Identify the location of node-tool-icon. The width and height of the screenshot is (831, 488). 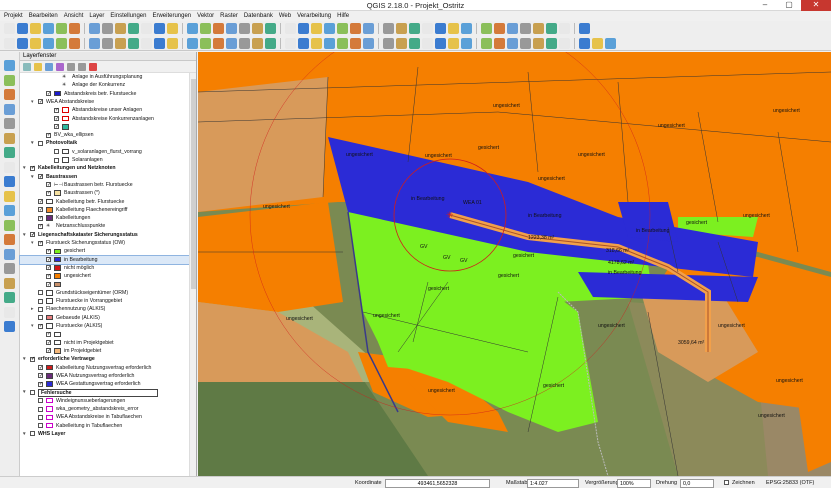
(244, 43).